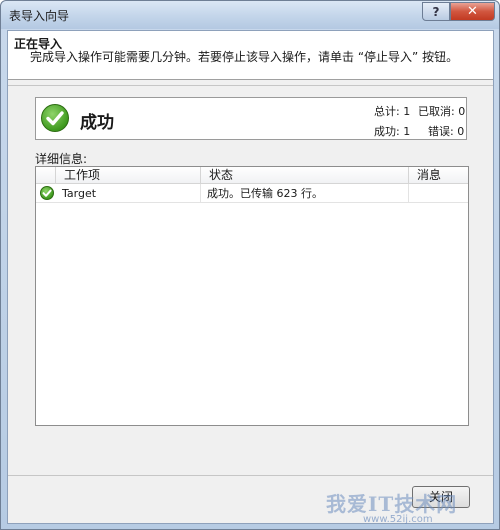  Describe the element at coordinates (46, 175) in the screenshot. I see `grid-icon-column-header` at that location.